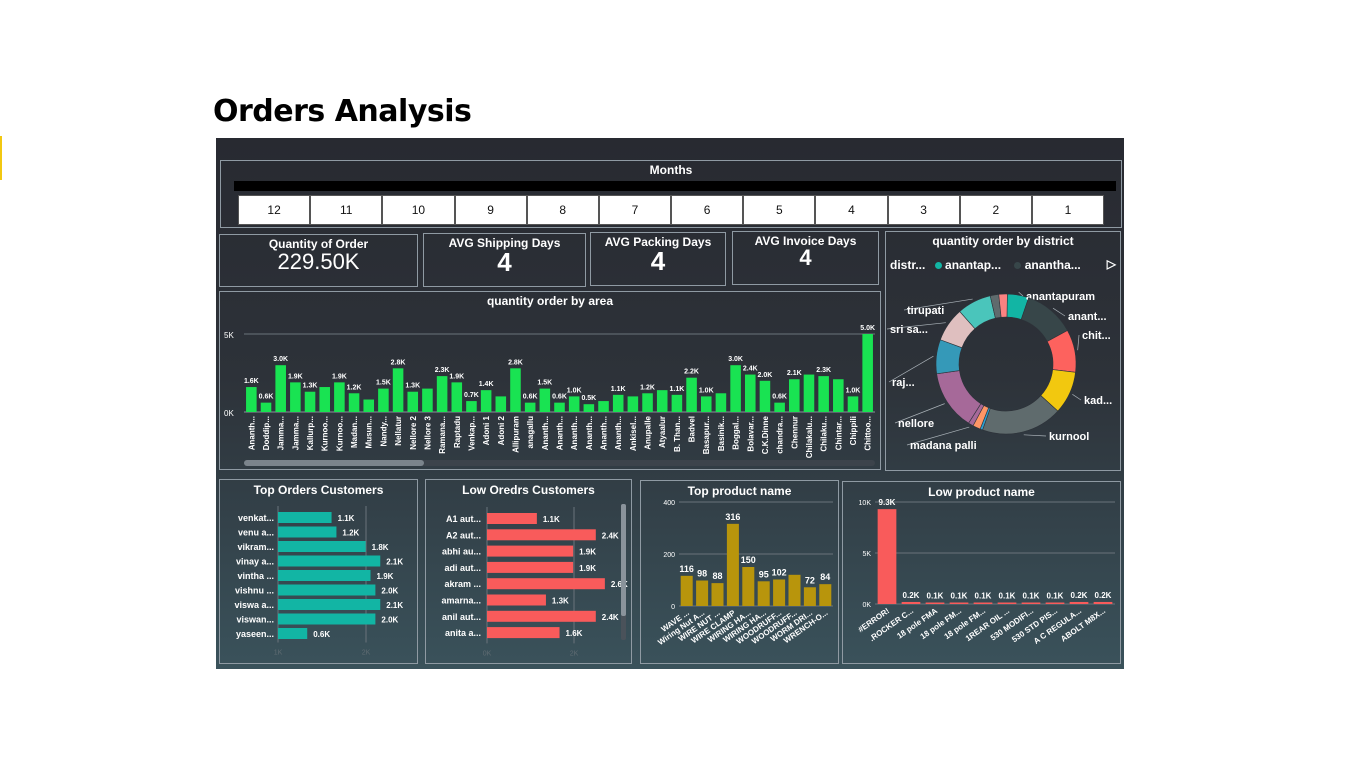 Image resolution: width=1366 pixels, height=768 pixels. Describe the element at coordinates (562, 210) in the screenshot. I see `month-8-button: 8` at that location.